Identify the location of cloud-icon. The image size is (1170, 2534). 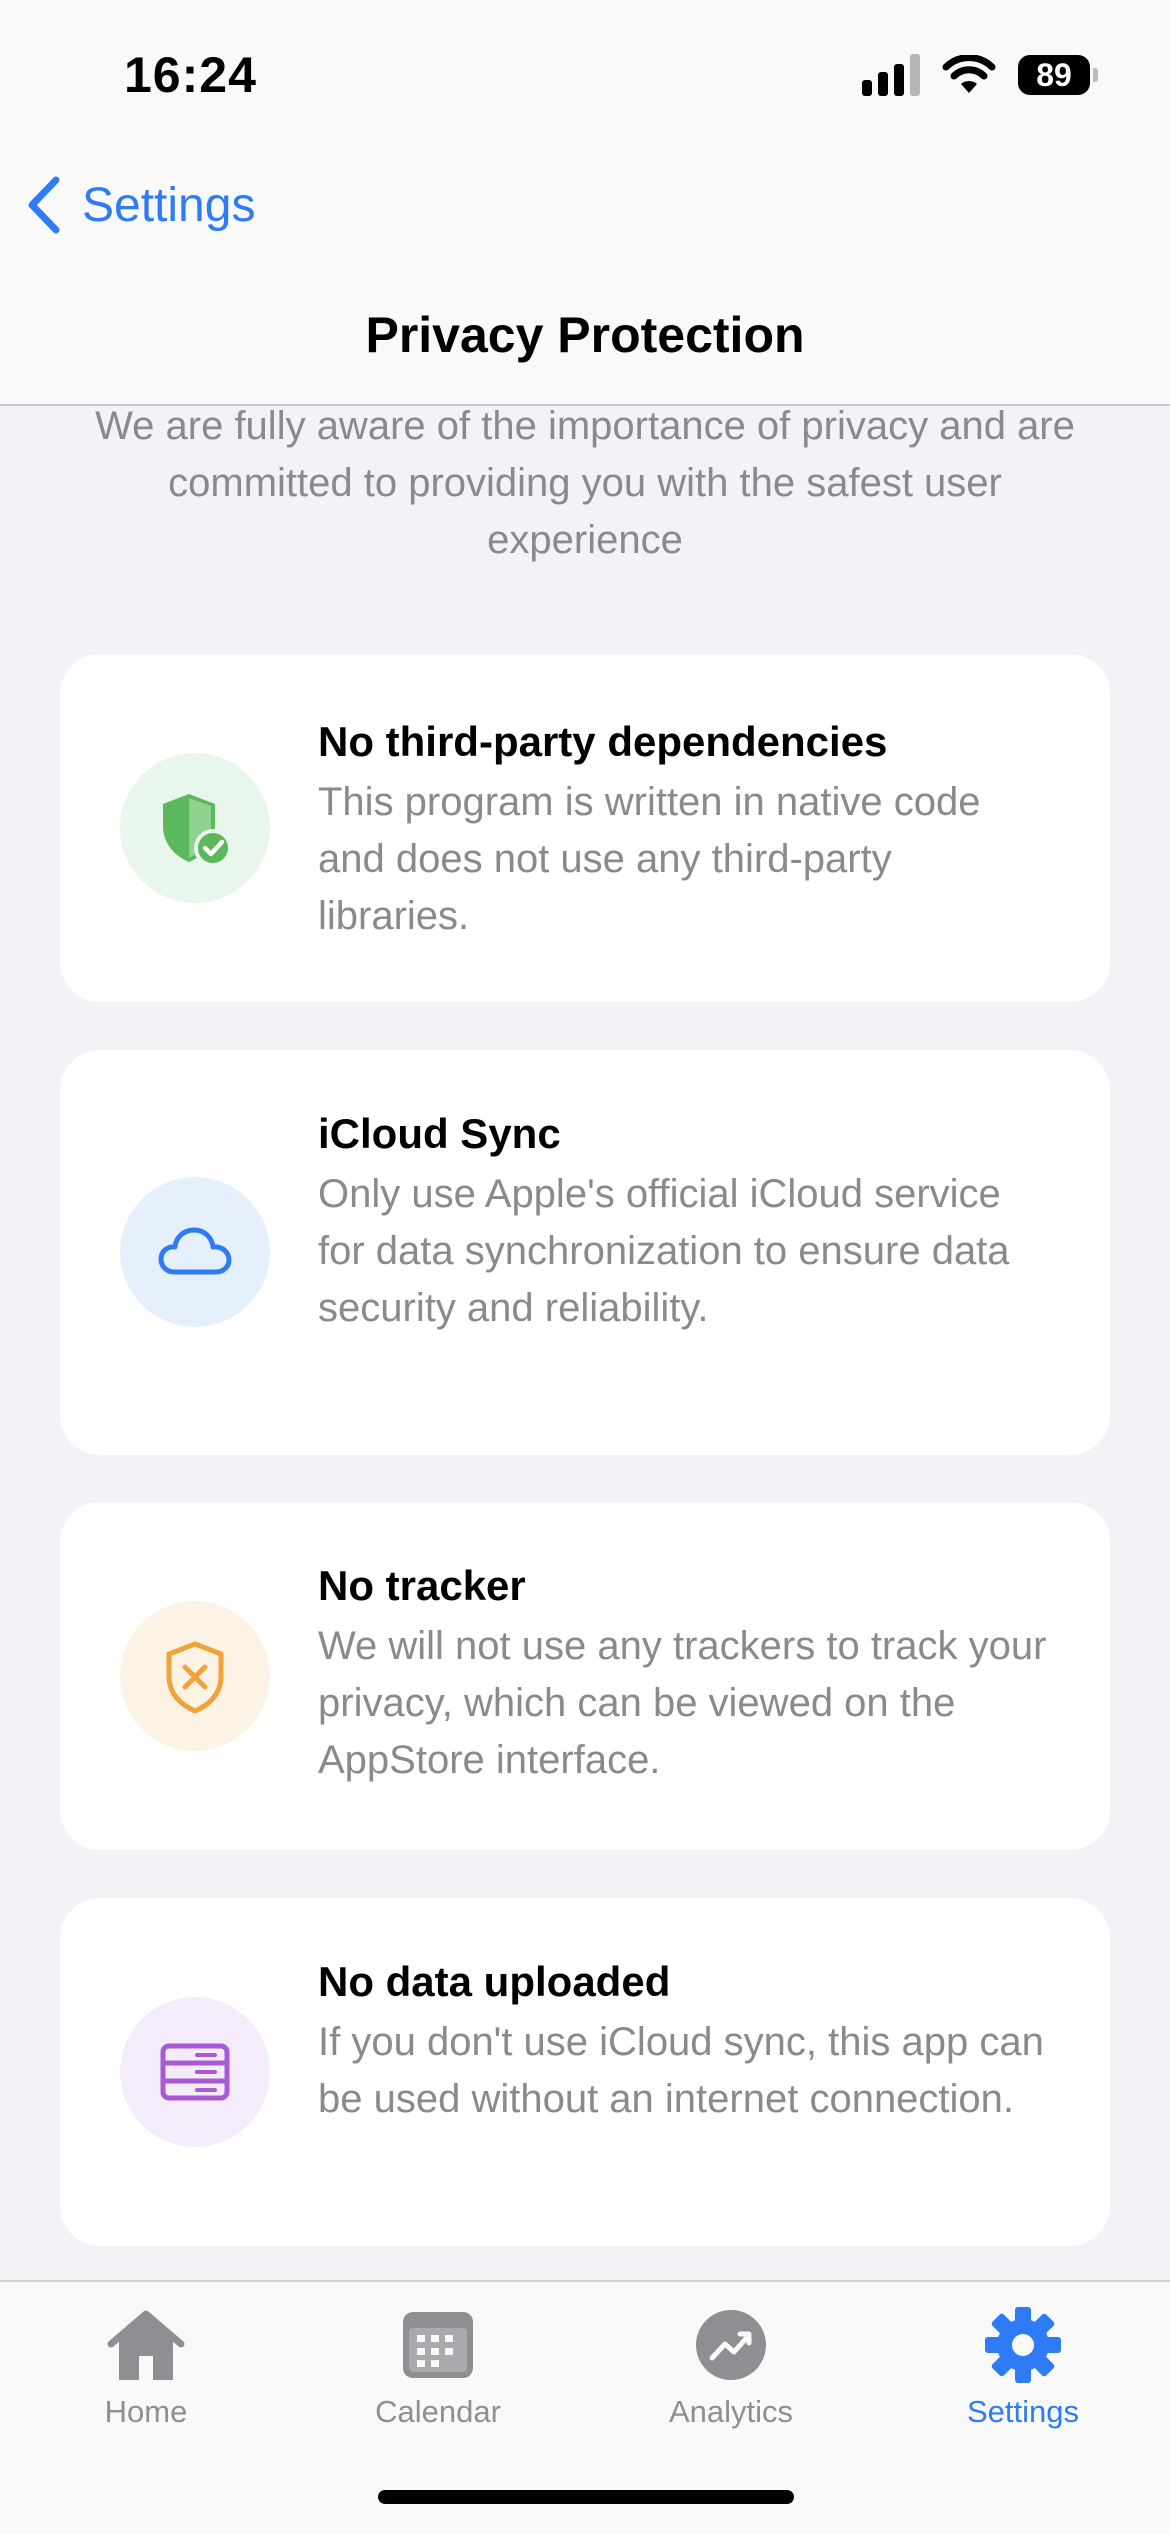
(195, 1251).